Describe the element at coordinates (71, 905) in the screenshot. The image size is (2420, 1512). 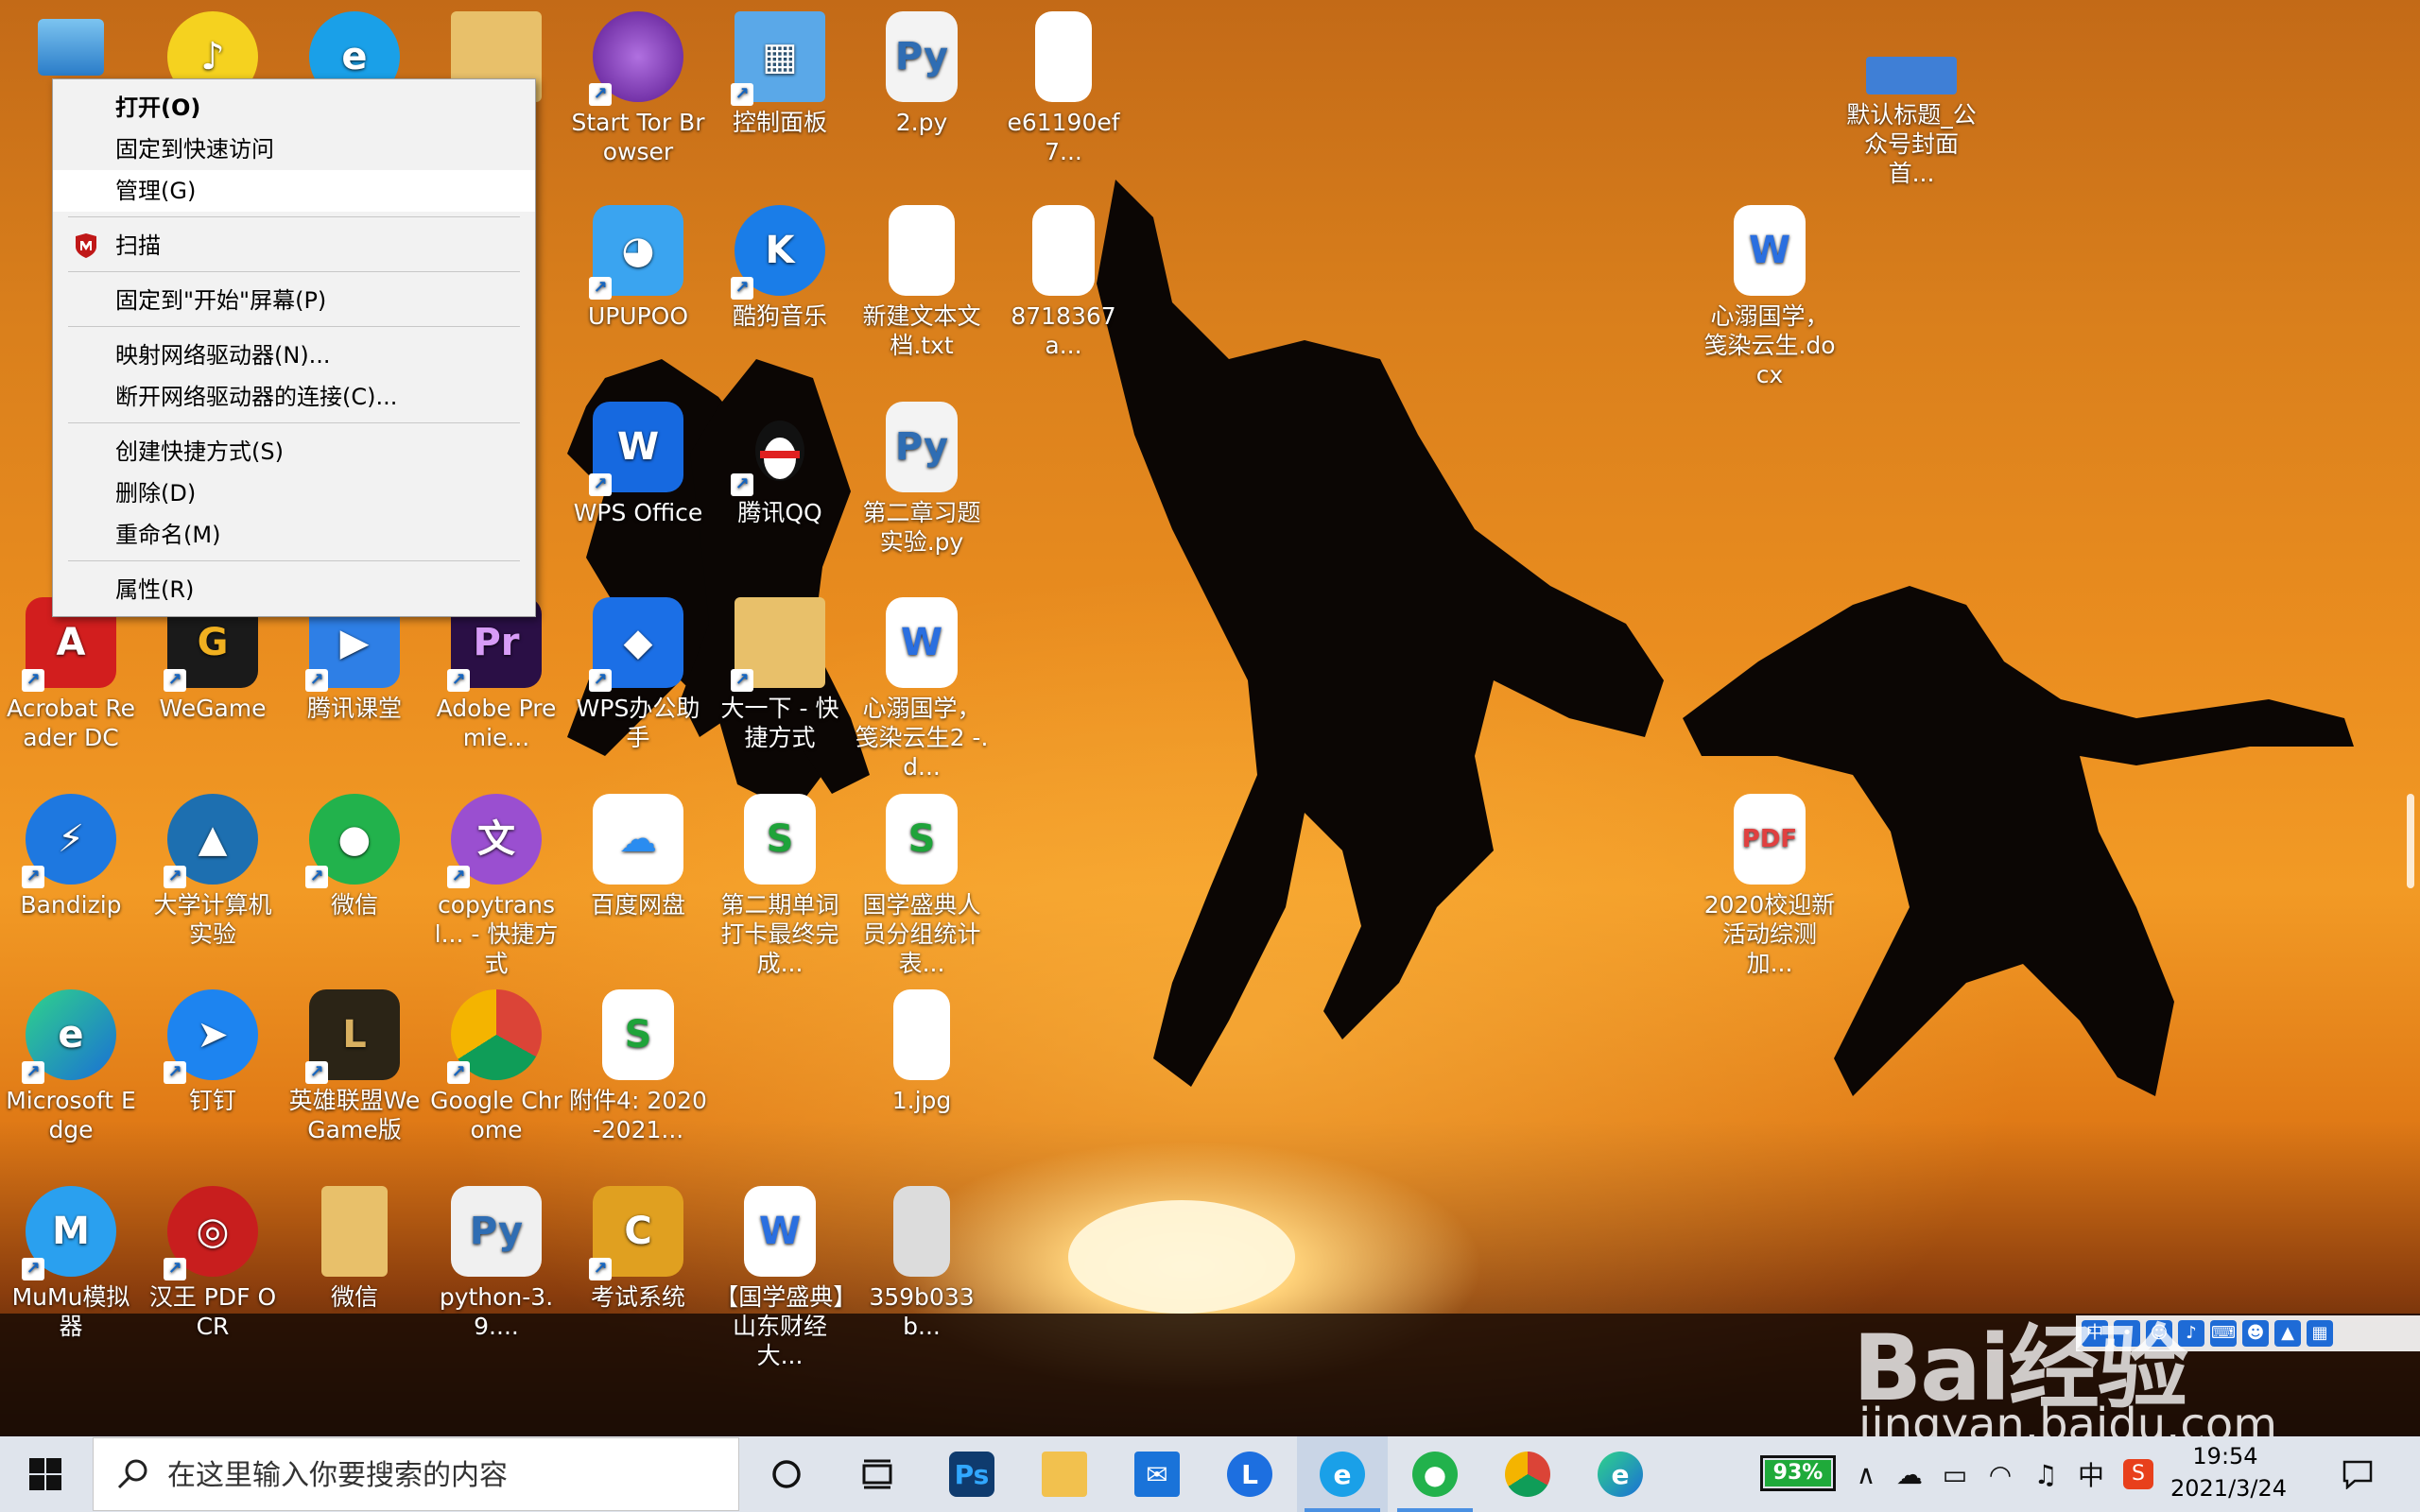
I see `desktop-icon-label: Bandizip` at that location.